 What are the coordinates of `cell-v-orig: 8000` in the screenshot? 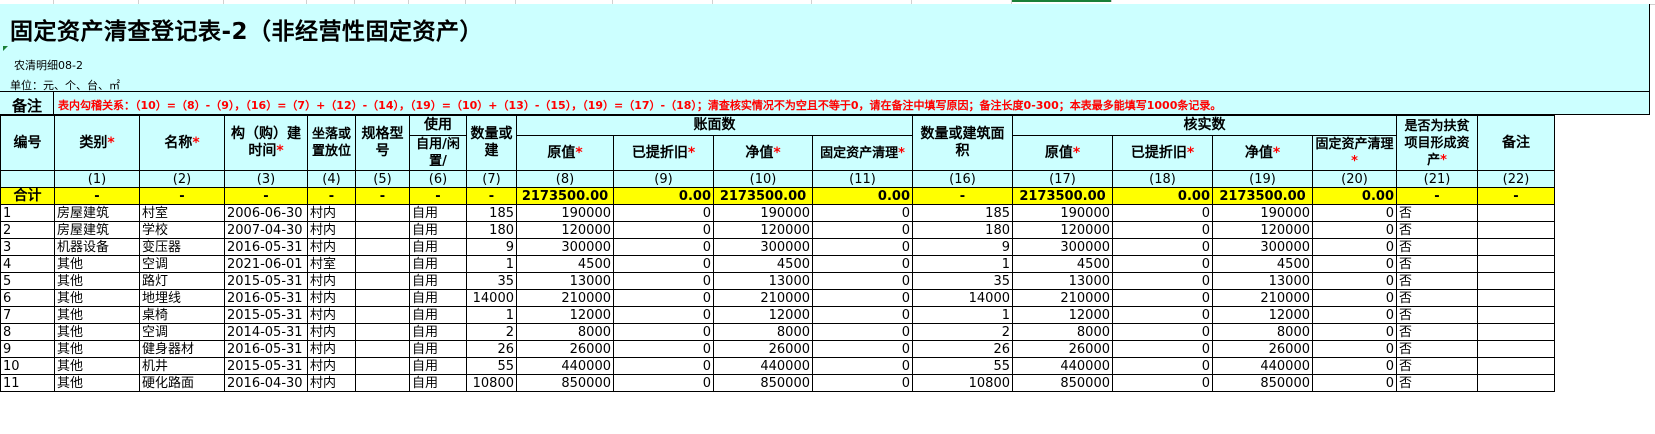 It's located at (1062, 332).